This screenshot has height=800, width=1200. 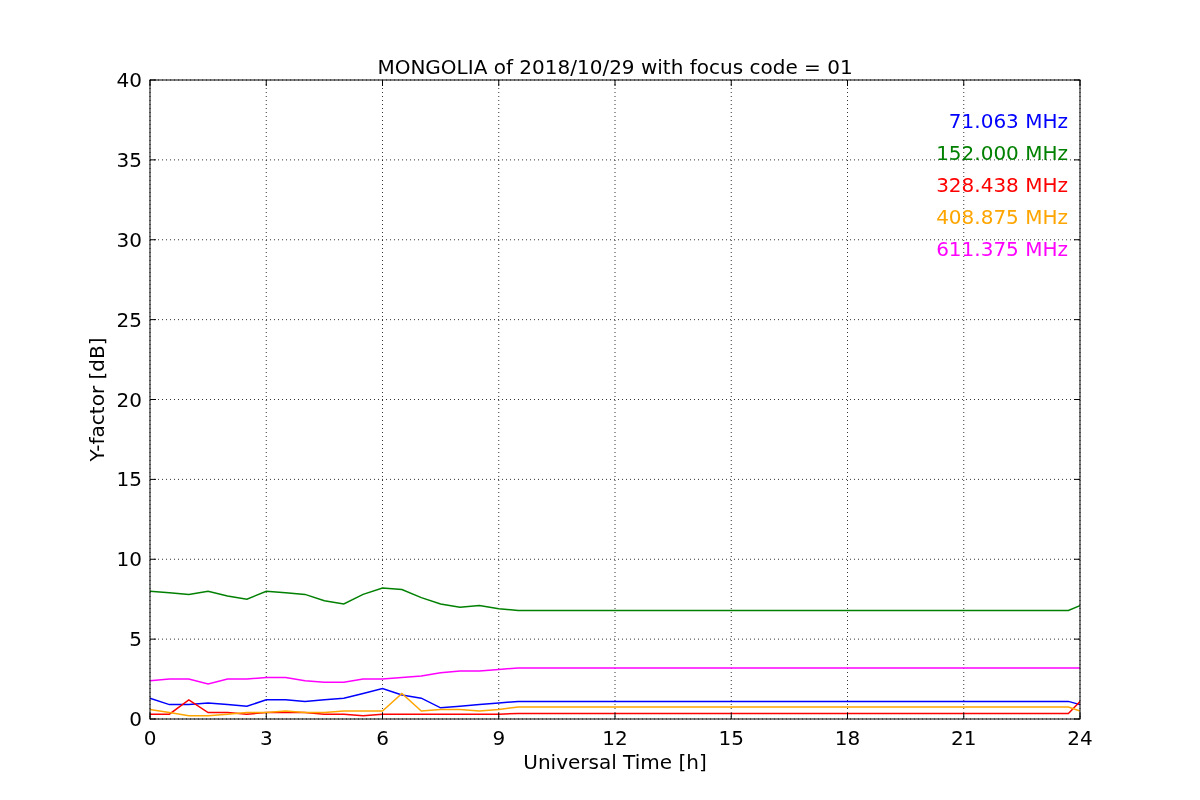 I want to click on y-tick-label: 15, so click(x=129, y=479).